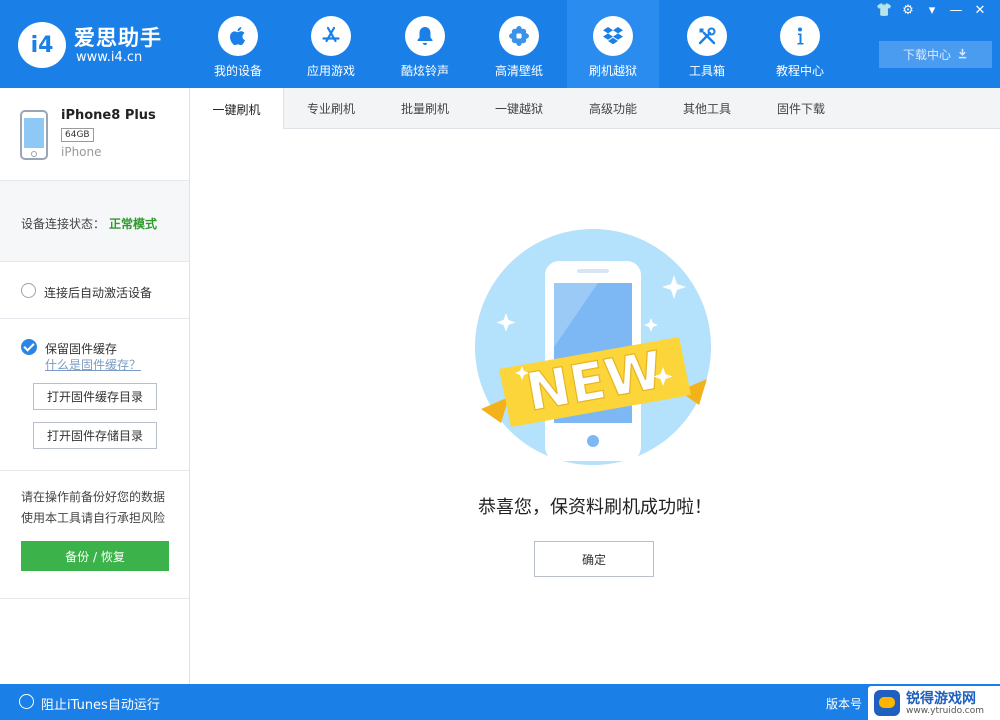 This screenshot has width=1000, height=720. What do you see at coordinates (707, 108) in the screenshot?
I see `tab-other-tools: 其他工具` at bounding box center [707, 108].